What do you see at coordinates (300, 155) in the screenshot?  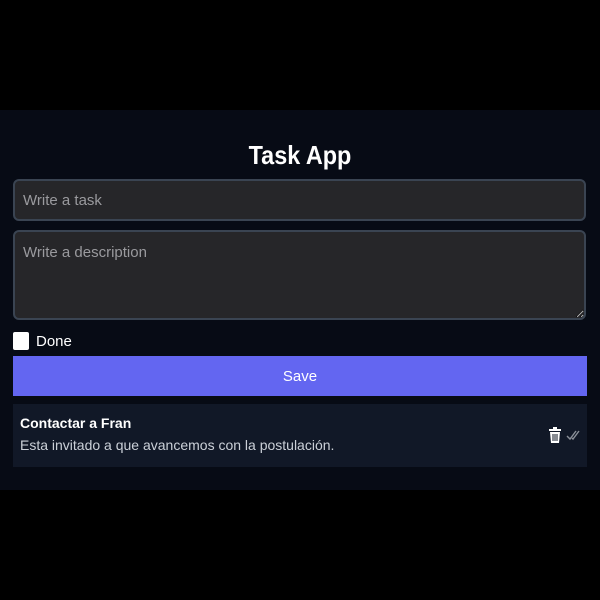 I see `page-title: Task App` at bounding box center [300, 155].